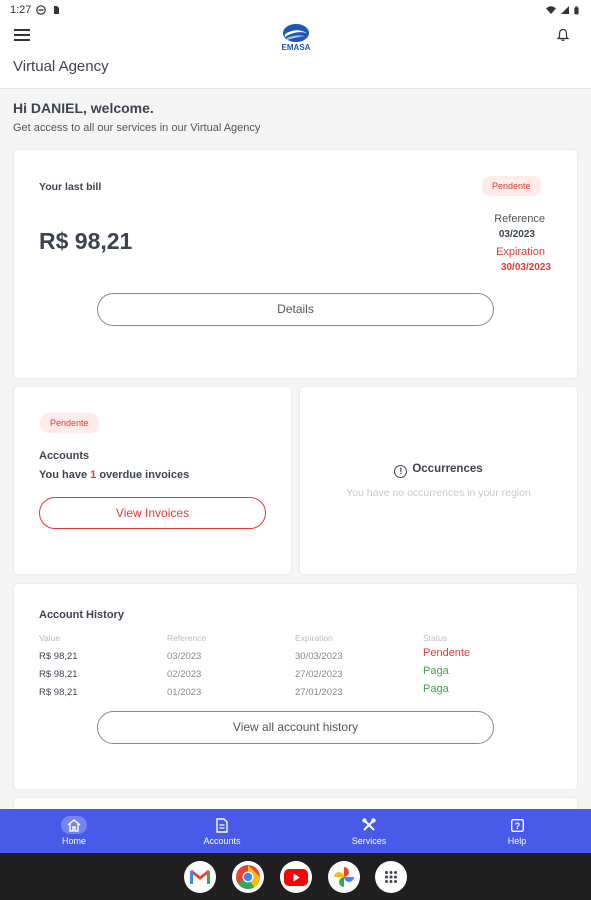  What do you see at coordinates (184, 692) in the screenshot?
I see `row-reference: 01/2023` at bounding box center [184, 692].